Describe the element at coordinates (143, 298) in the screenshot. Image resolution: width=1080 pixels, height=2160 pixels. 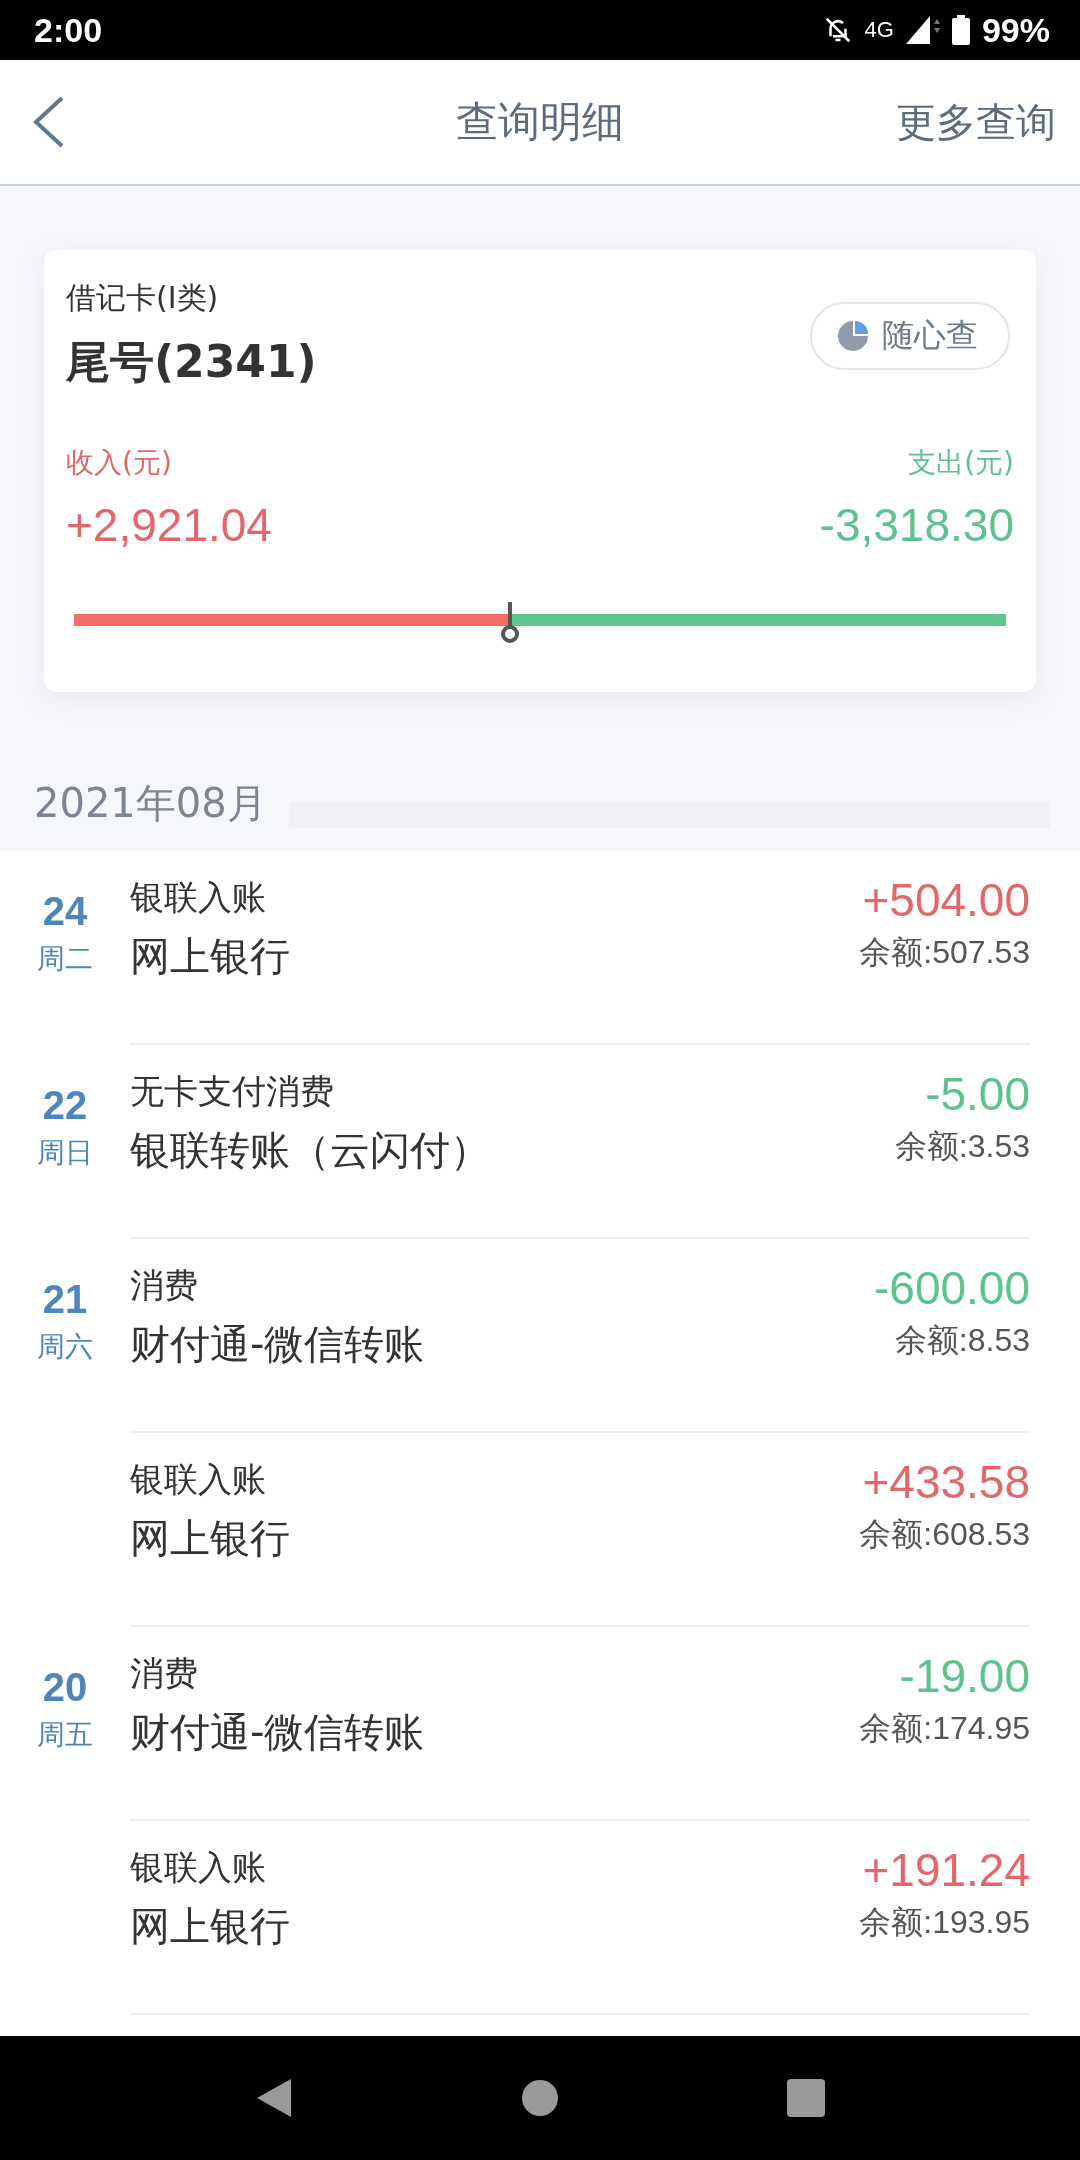
I see `card-type: 借记卡(I类)` at that location.